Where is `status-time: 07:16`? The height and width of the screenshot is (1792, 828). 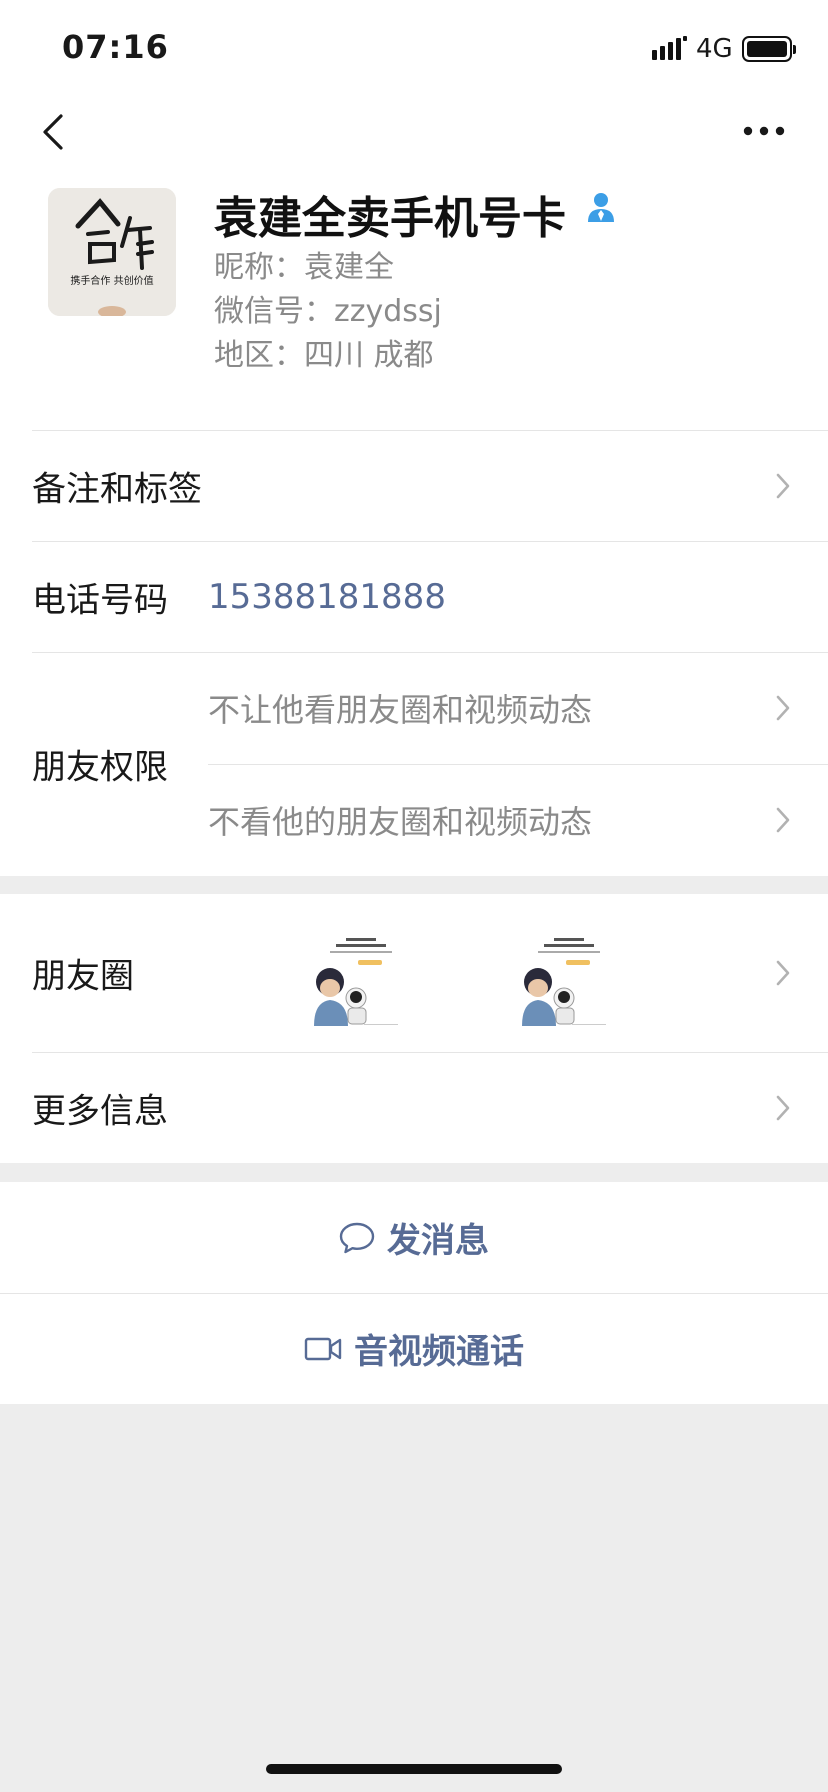 status-time: 07:16 is located at coordinates (115, 47).